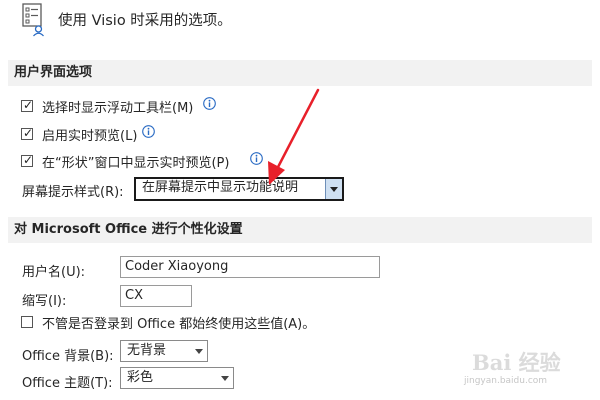 This screenshot has width=600, height=400. Describe the element at coordinates (147, 350) in the screenshot. I see `office-background-value: 无背景` at that location.